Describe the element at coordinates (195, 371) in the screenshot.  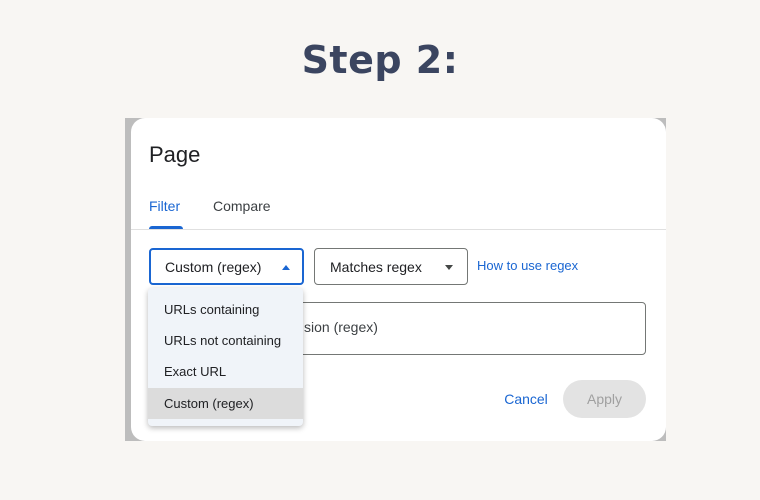
I see `dropdown-option-label: Exact URL` at that location.